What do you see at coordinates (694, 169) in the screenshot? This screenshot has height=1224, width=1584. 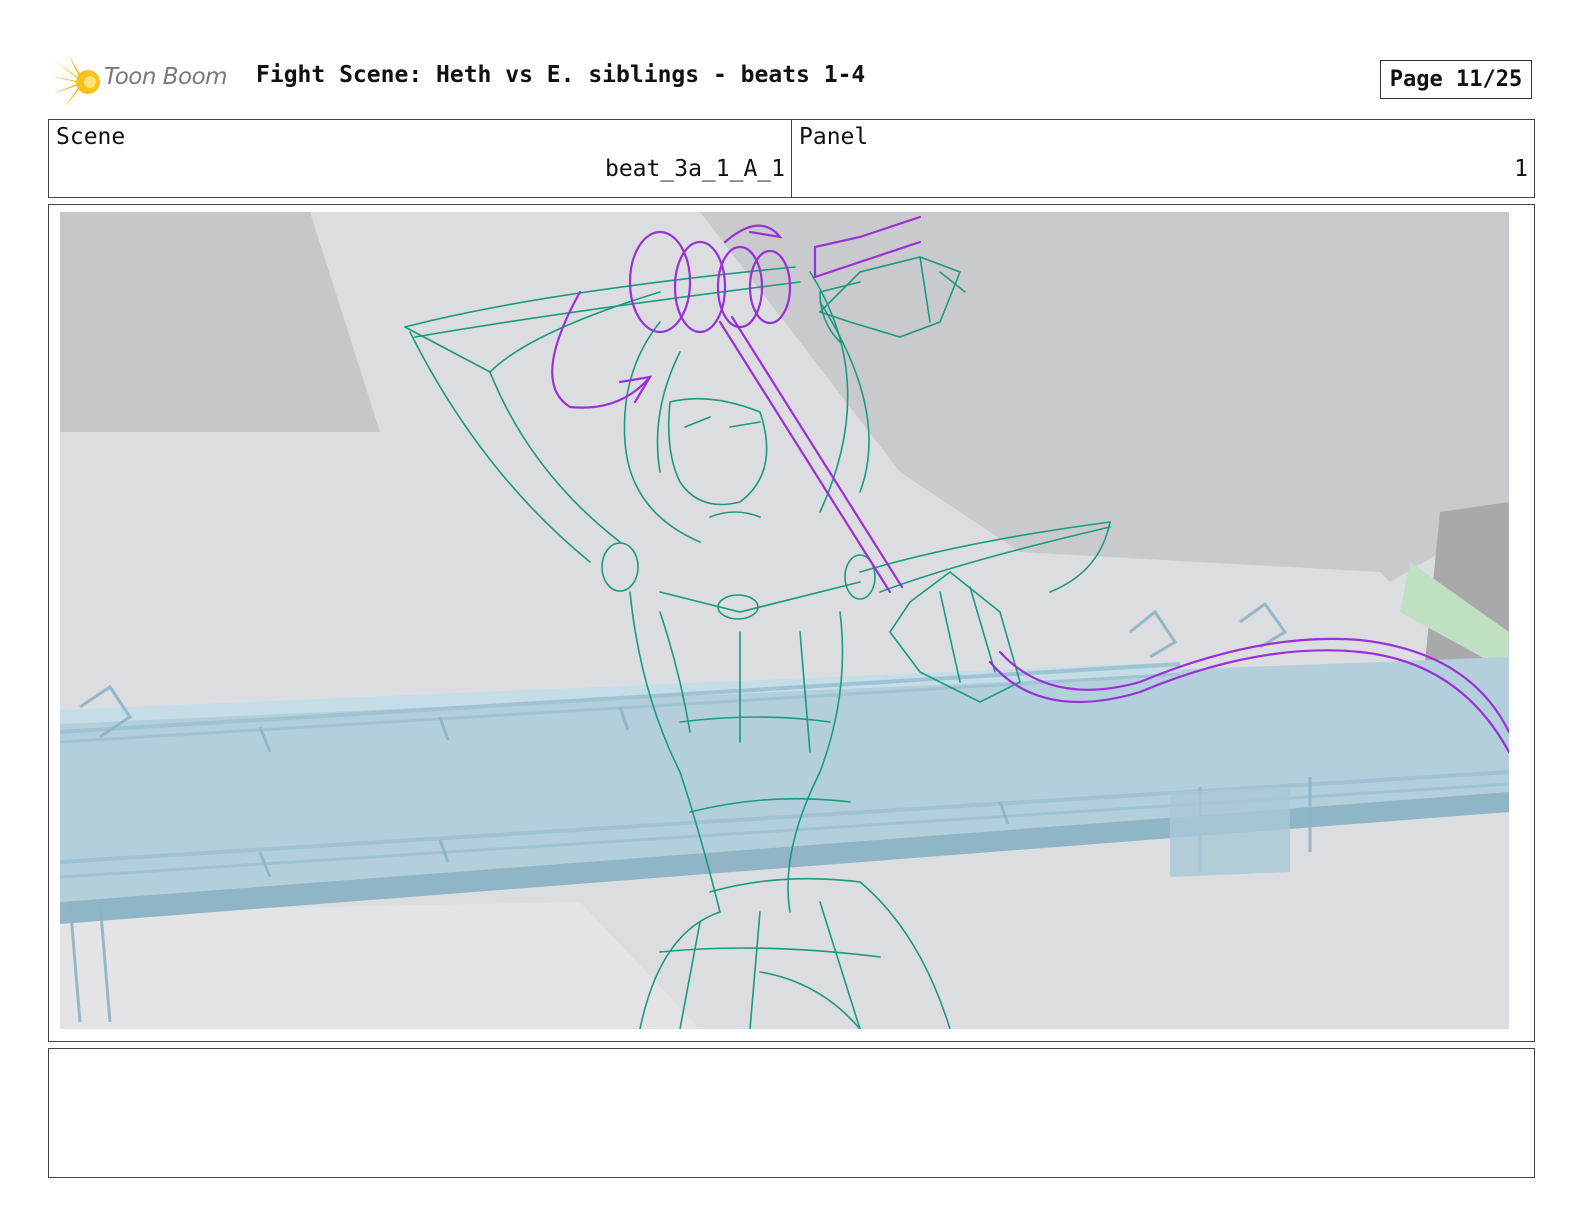 I see `scene-value: beat_3a_1_A_1` at bounding box center [694, 169].